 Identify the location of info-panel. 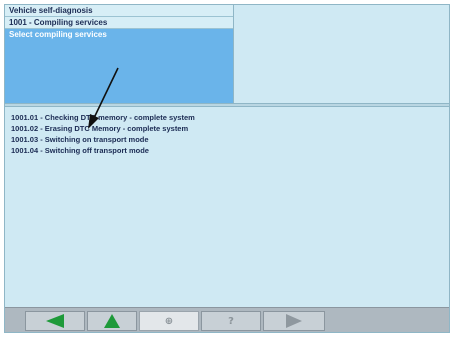
(341, 54).